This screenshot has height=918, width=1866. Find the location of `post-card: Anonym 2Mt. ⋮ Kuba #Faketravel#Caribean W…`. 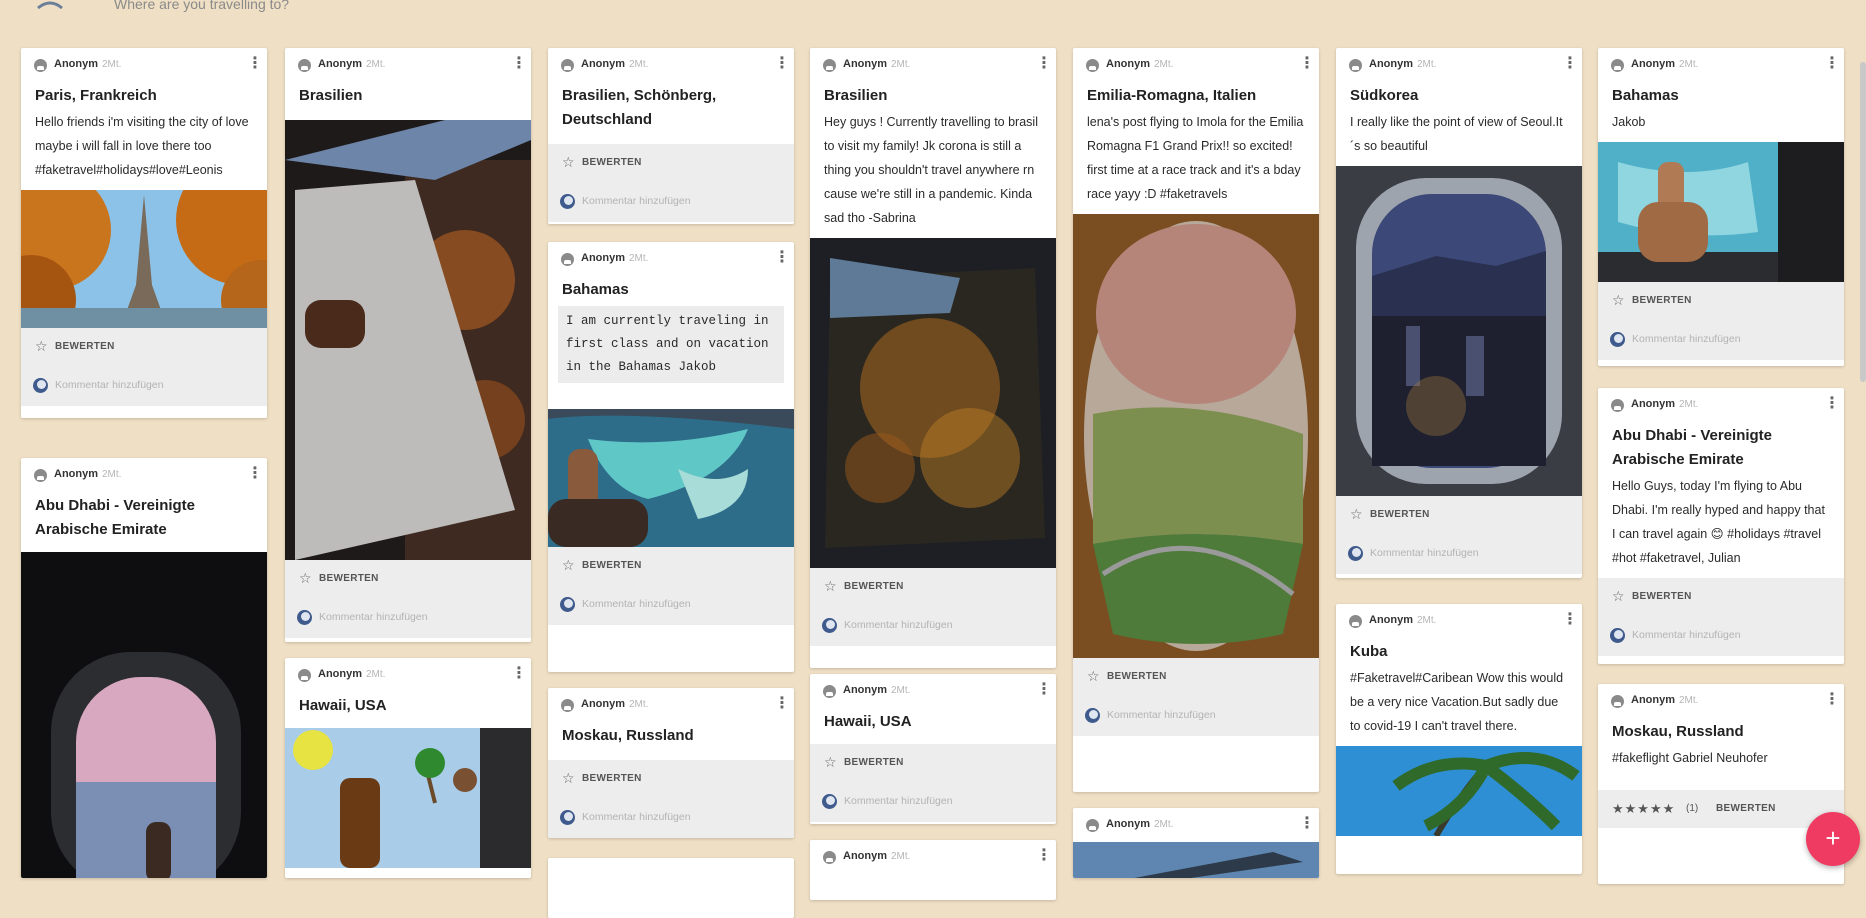

post-card: Anonym 2Mt. ⋮ Kuba #Faketravel#Caribean W… is located at coordinates (1459, 739).